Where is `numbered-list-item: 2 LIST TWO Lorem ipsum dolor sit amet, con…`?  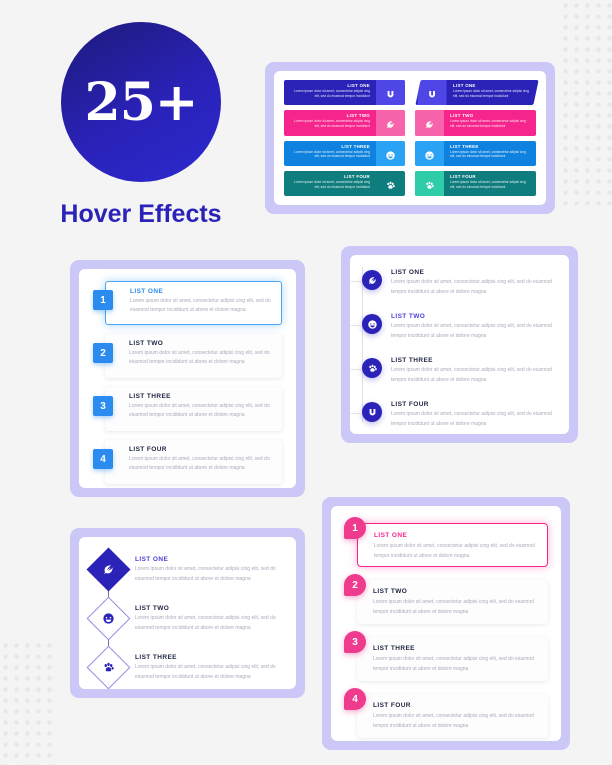 numbered-list-item: 2 LIST TWO Lorem ipsum dolor sit amet, con… is located at coordinates (187, 356).